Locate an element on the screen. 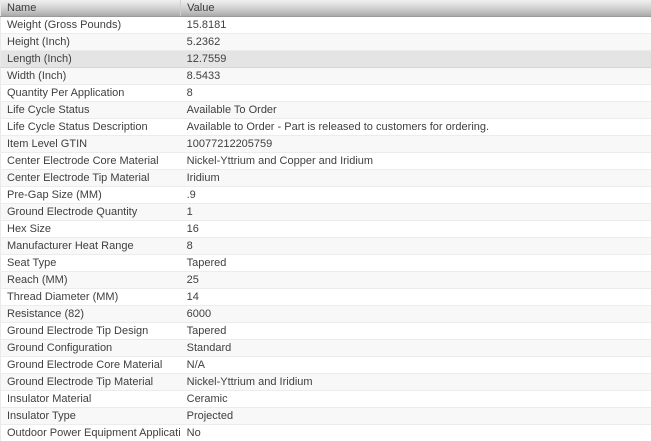 The width and height of the screenshot is (651, 441). attribute-name-cell: Pre-Gap Size (MM) is located at coordinates (54, 195).